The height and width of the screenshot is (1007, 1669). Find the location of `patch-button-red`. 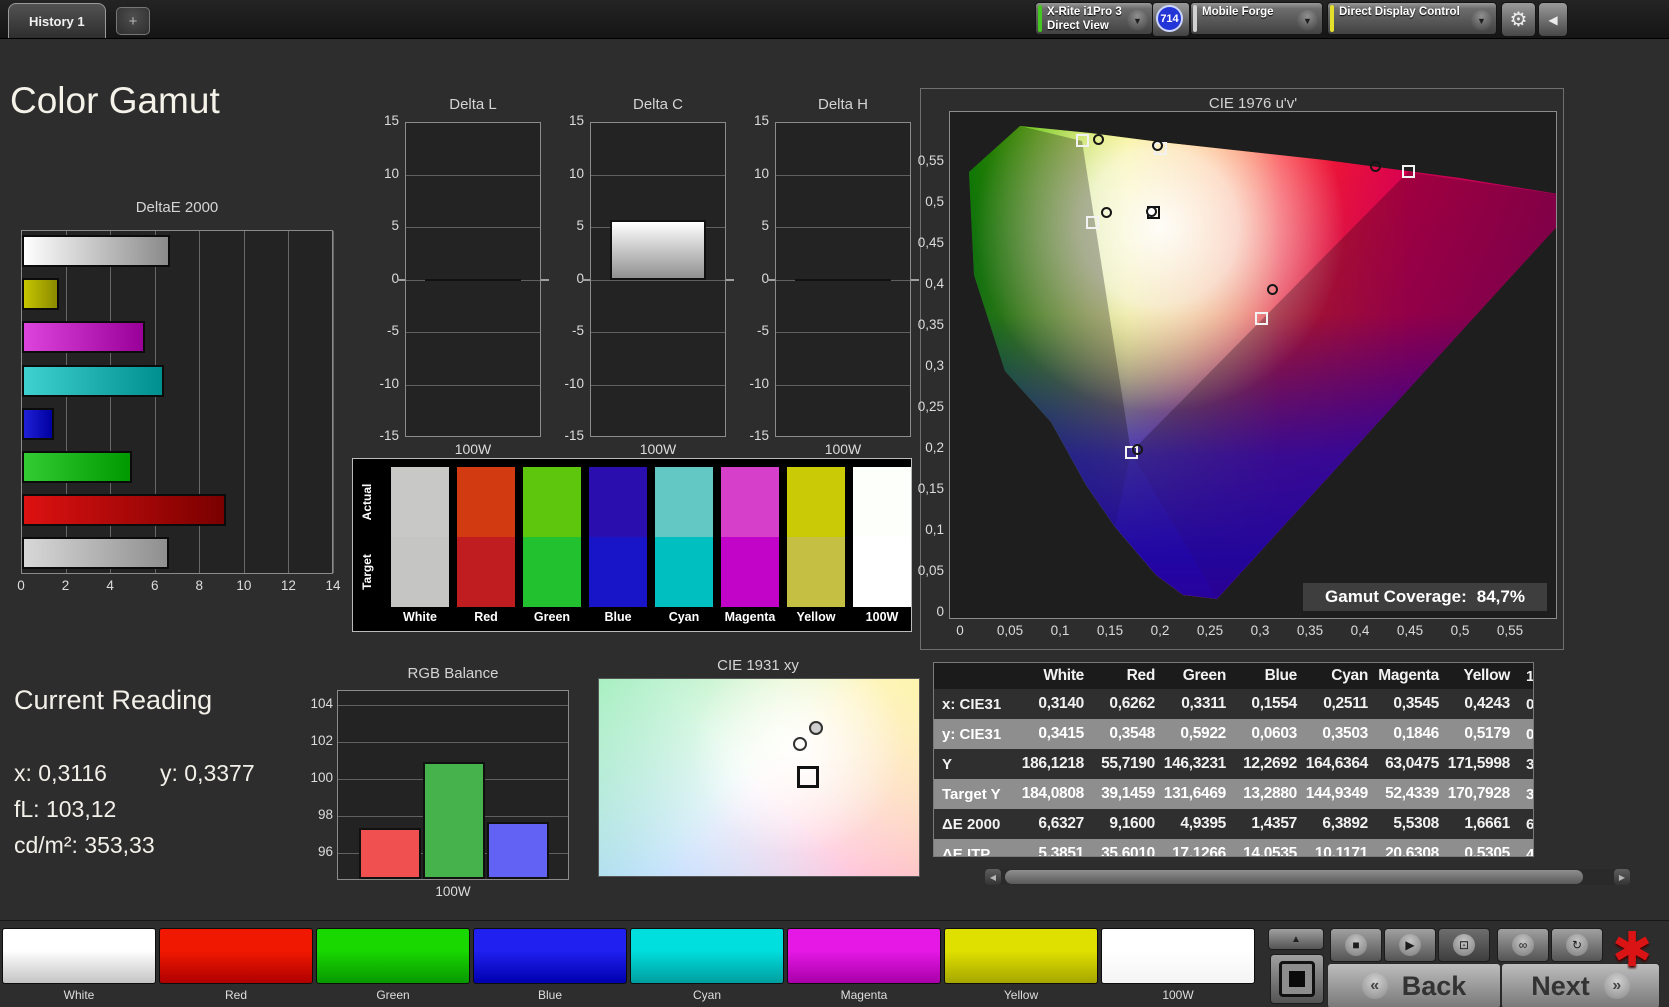

patch-button-red is located at coordinates (236, 956).